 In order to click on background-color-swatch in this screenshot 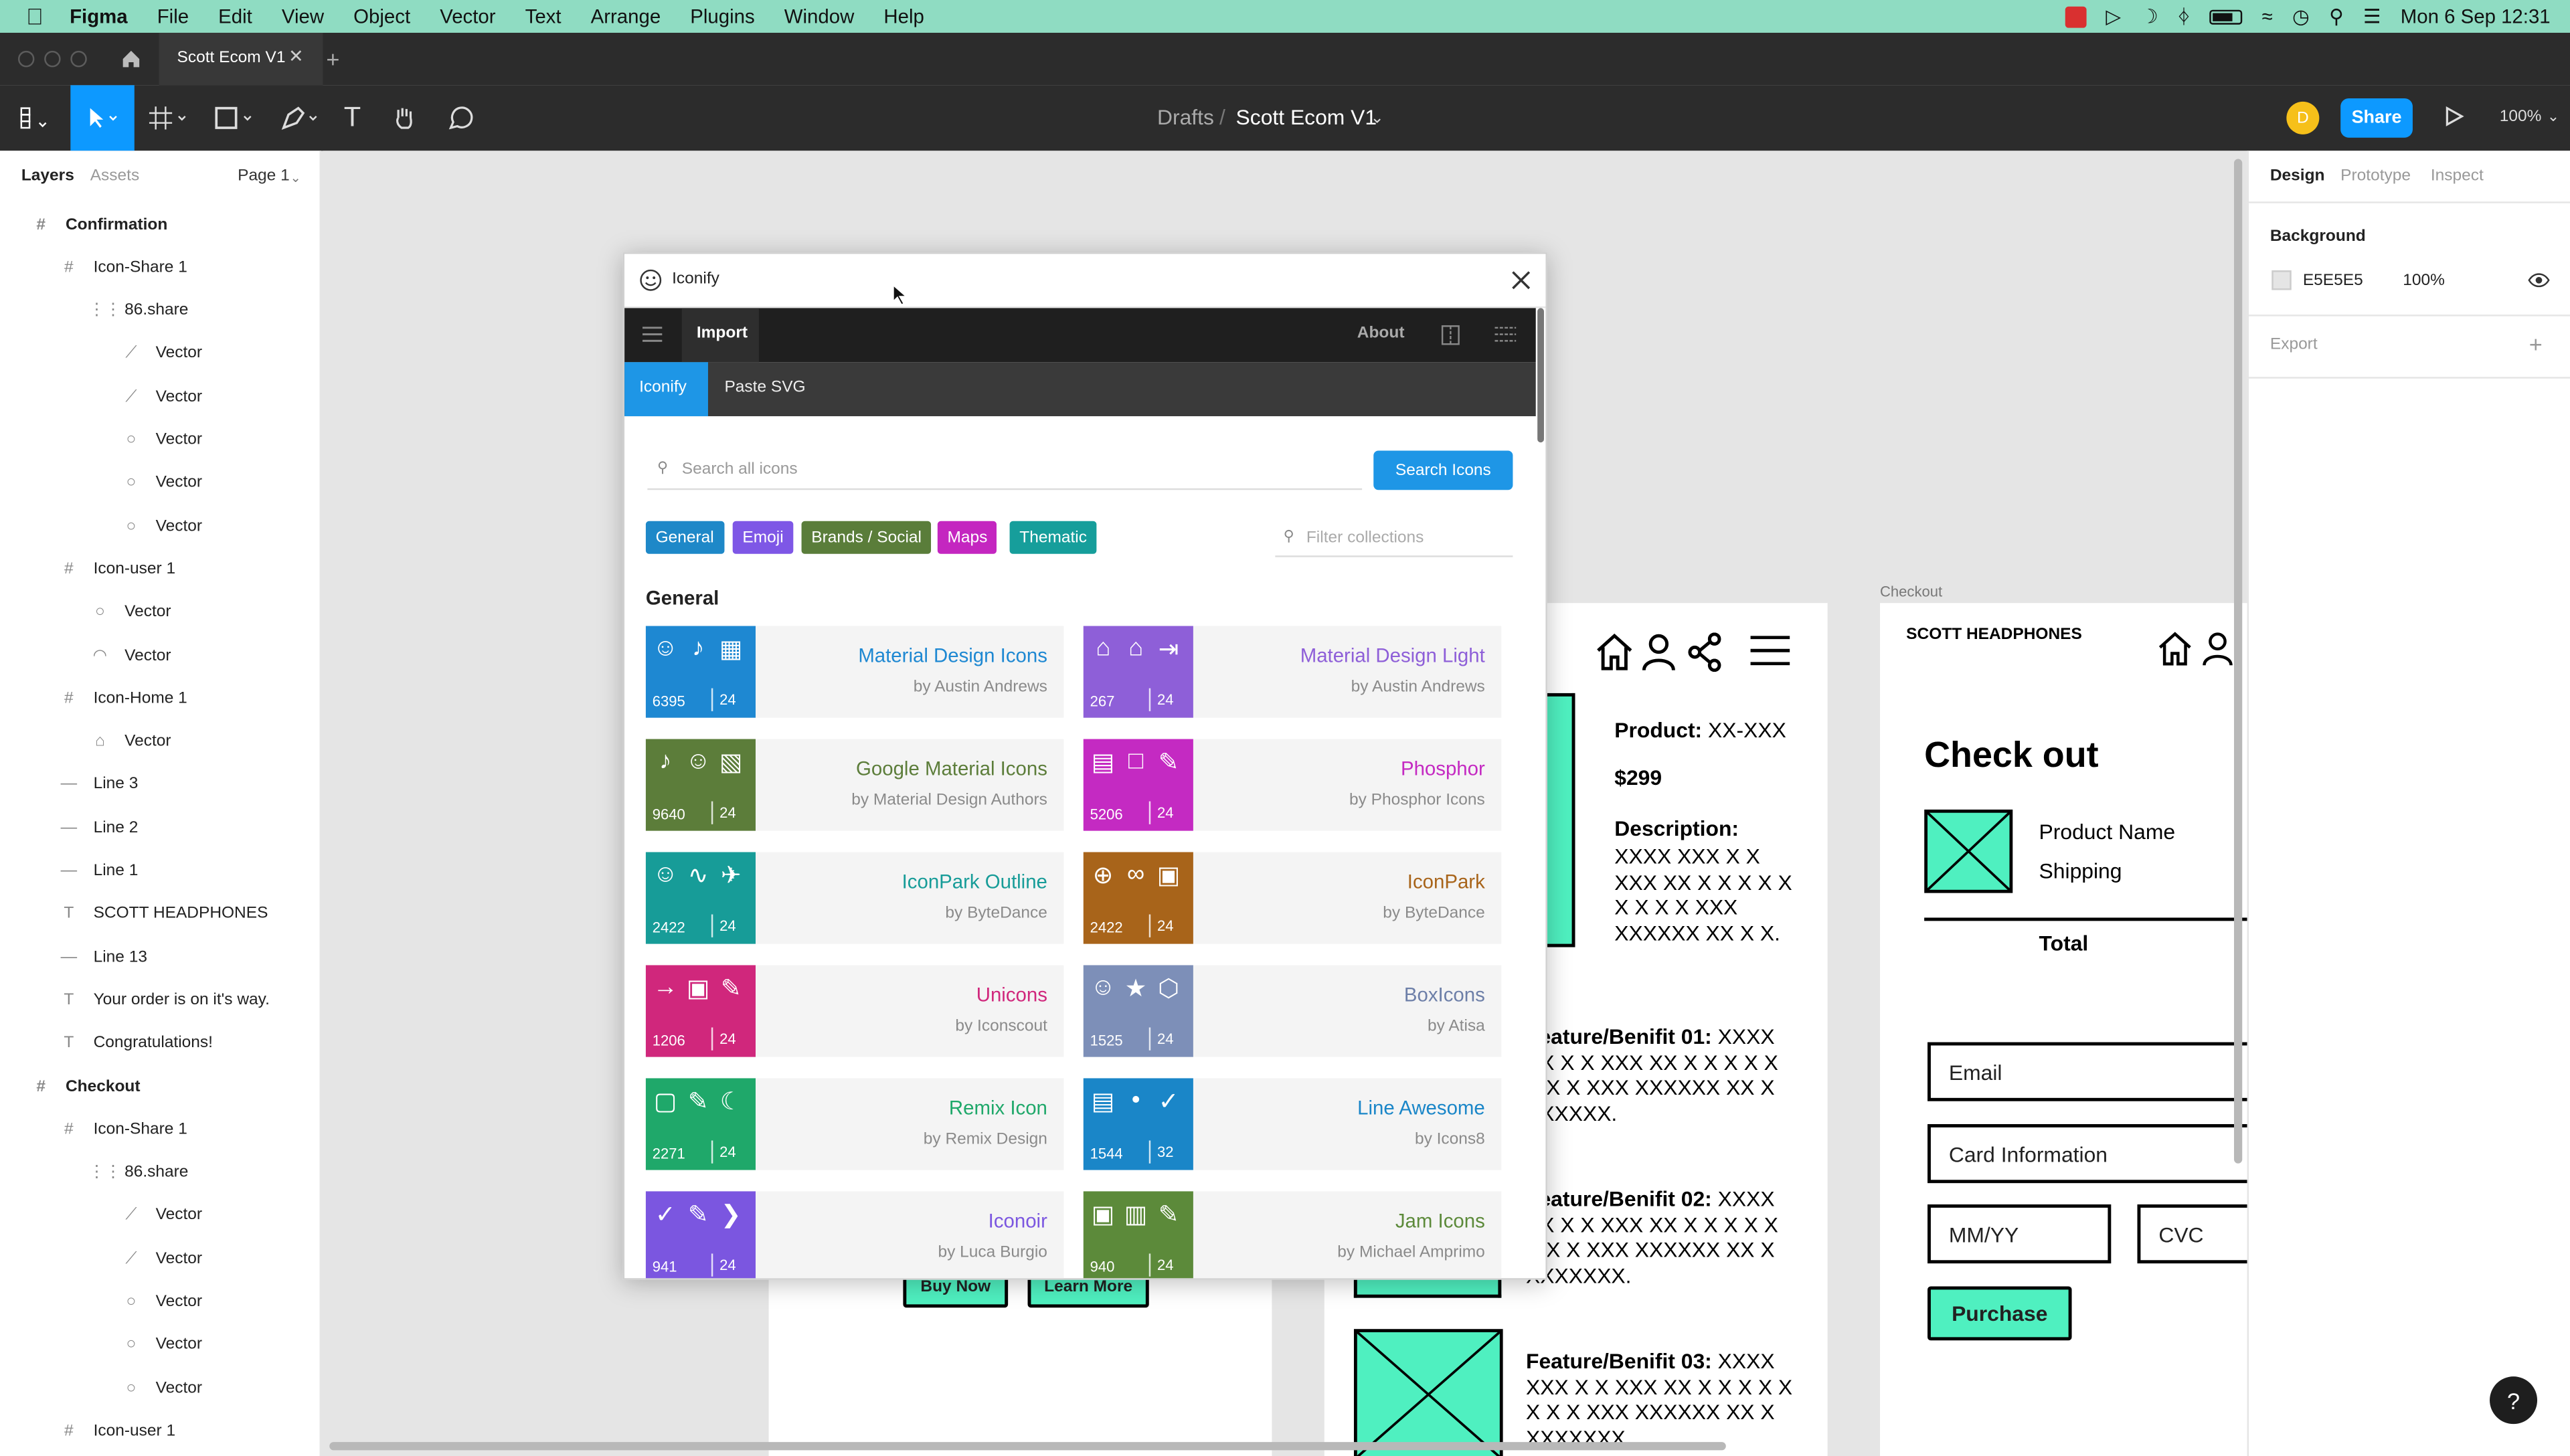, I will do `click(2282, 280)`.